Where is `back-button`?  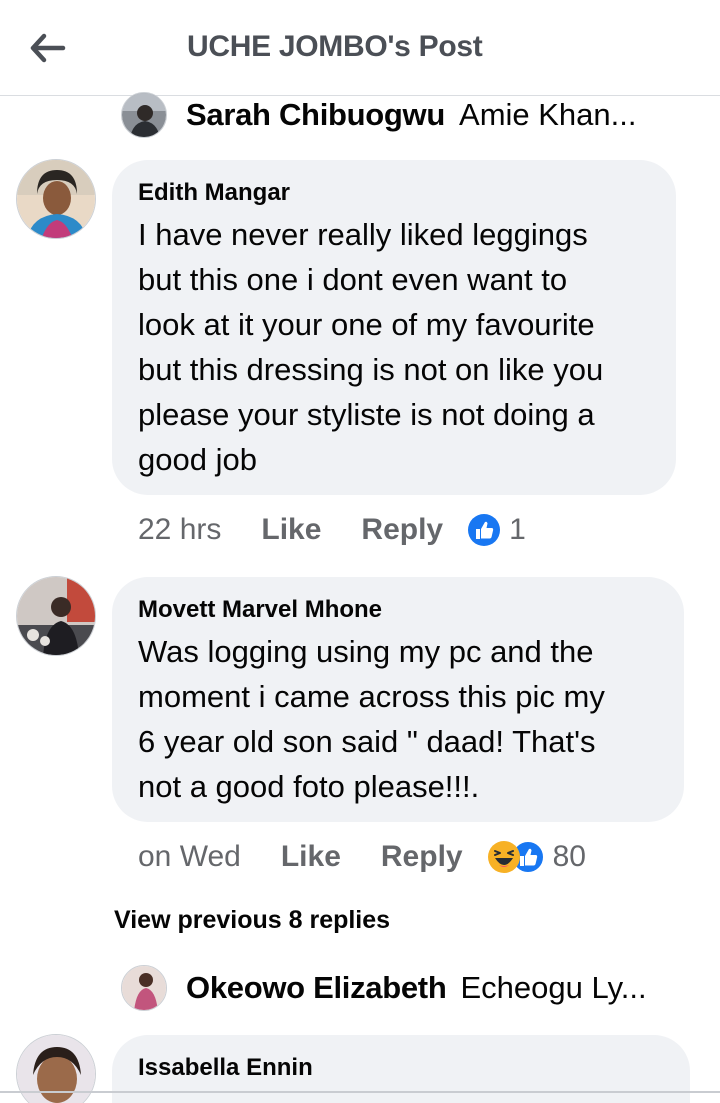 back-button is located at coordinates (48, 48).